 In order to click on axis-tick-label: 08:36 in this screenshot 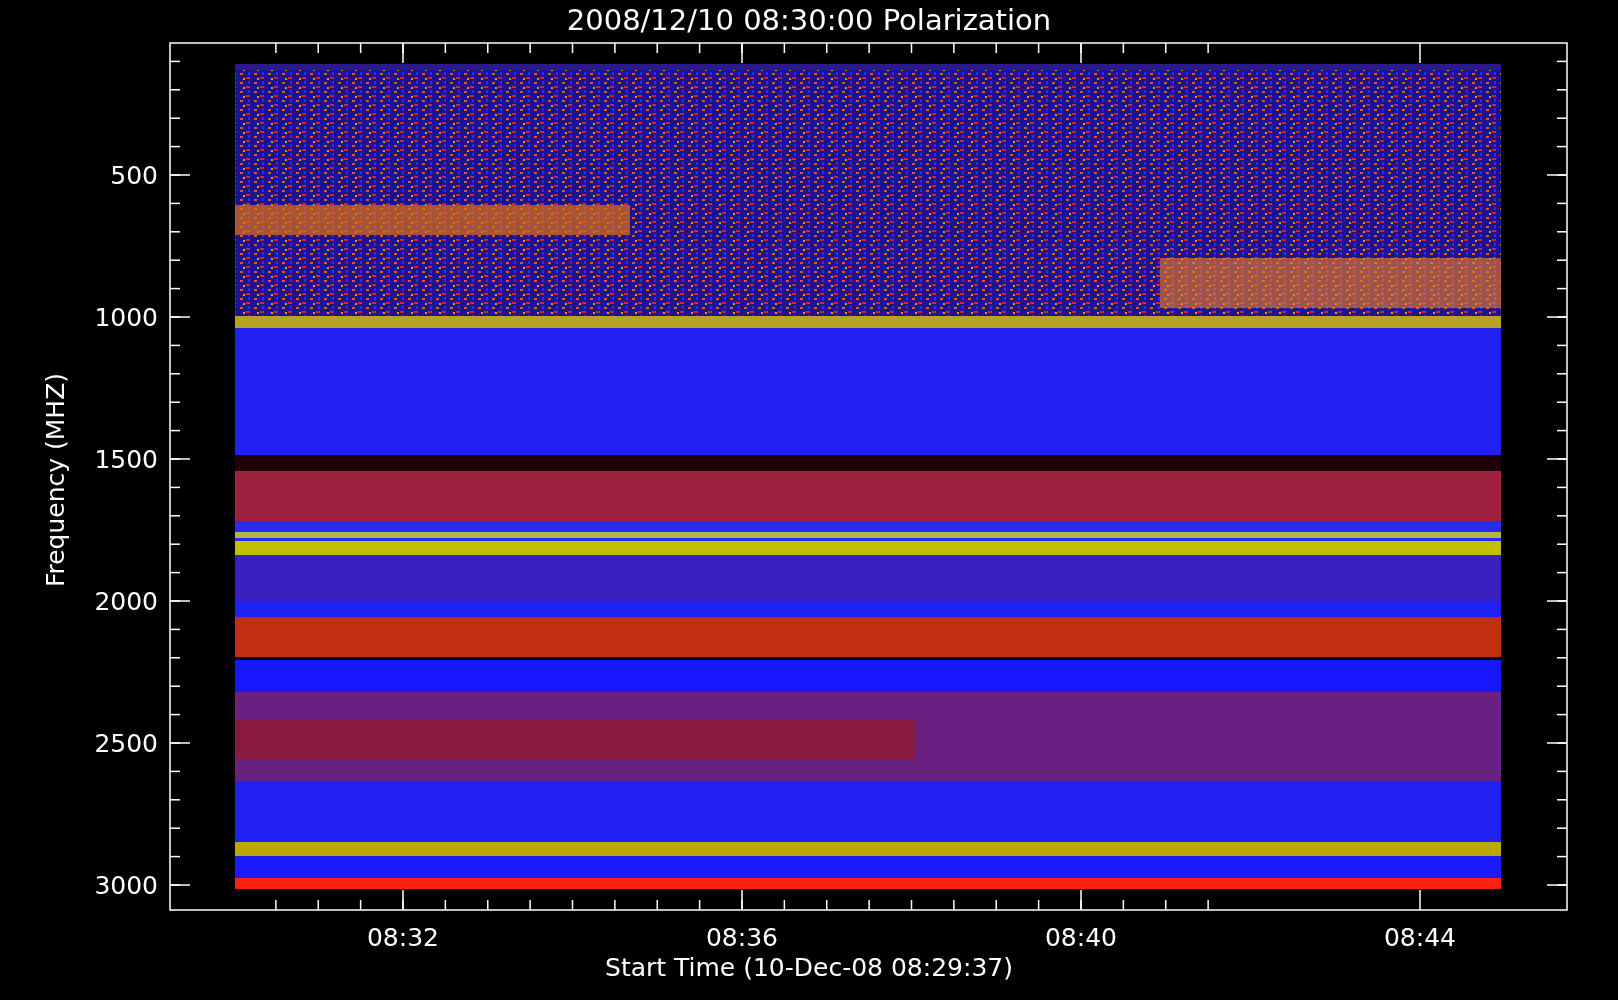, I will do `click(742, 937)`.